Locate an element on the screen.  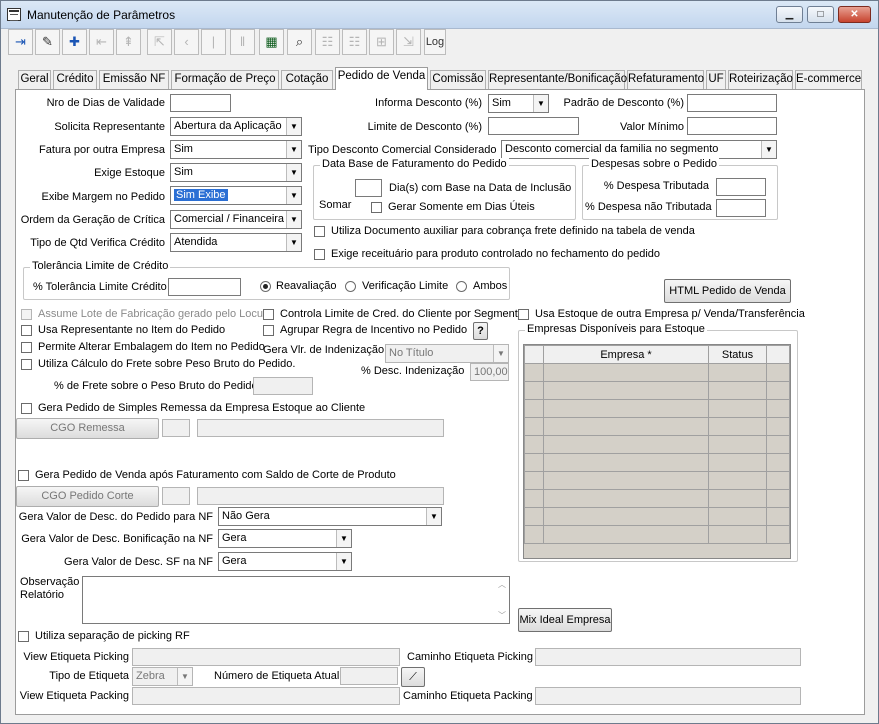
cgo-remessa-button: CGO Remessa is located at coordinates (87, 428).